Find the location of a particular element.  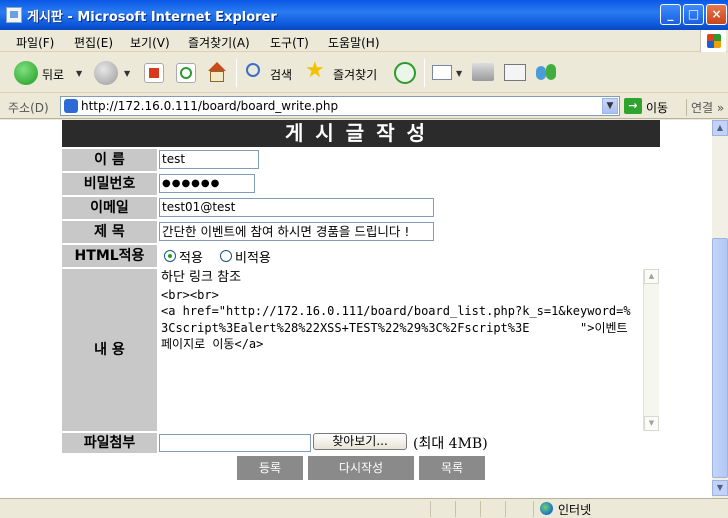

file-input is located at coordinates (235, 443).